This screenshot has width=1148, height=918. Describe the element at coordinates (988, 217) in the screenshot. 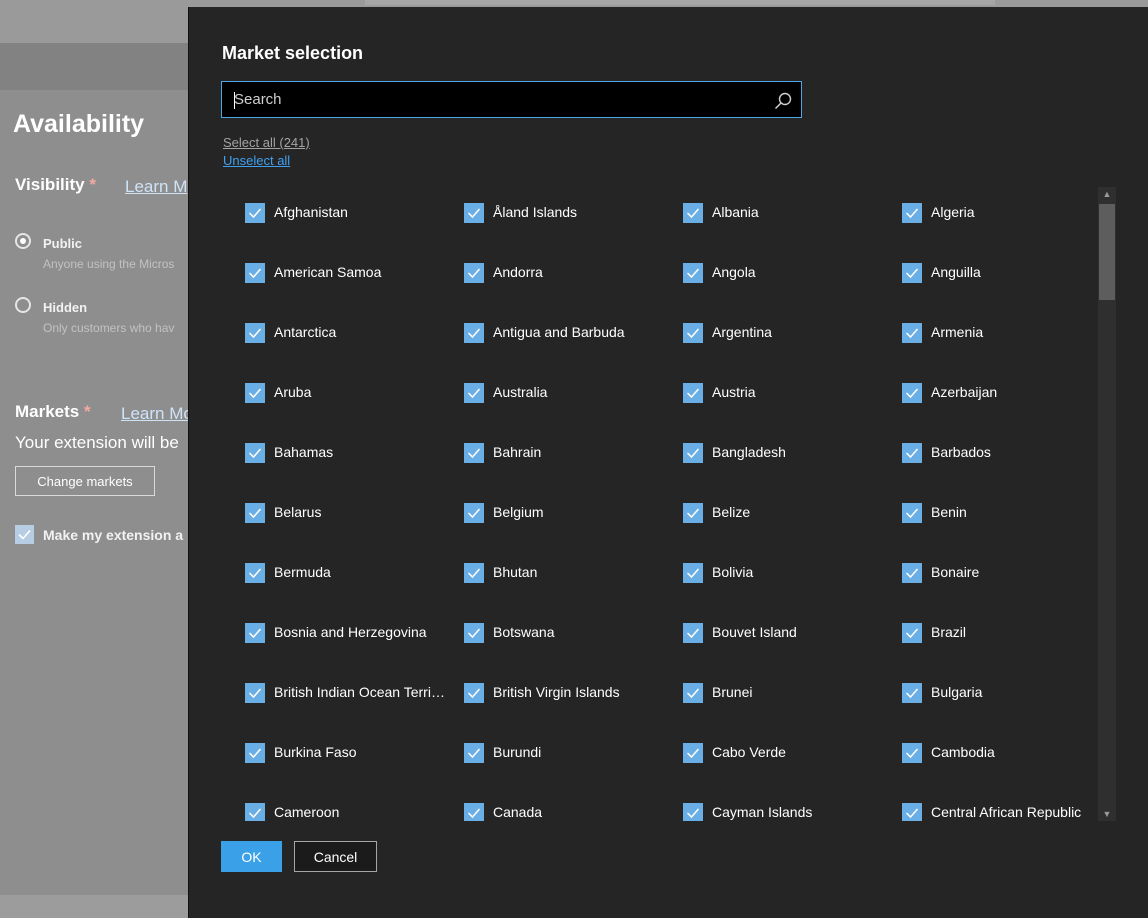

I see `country-option: Algeria` at that location.